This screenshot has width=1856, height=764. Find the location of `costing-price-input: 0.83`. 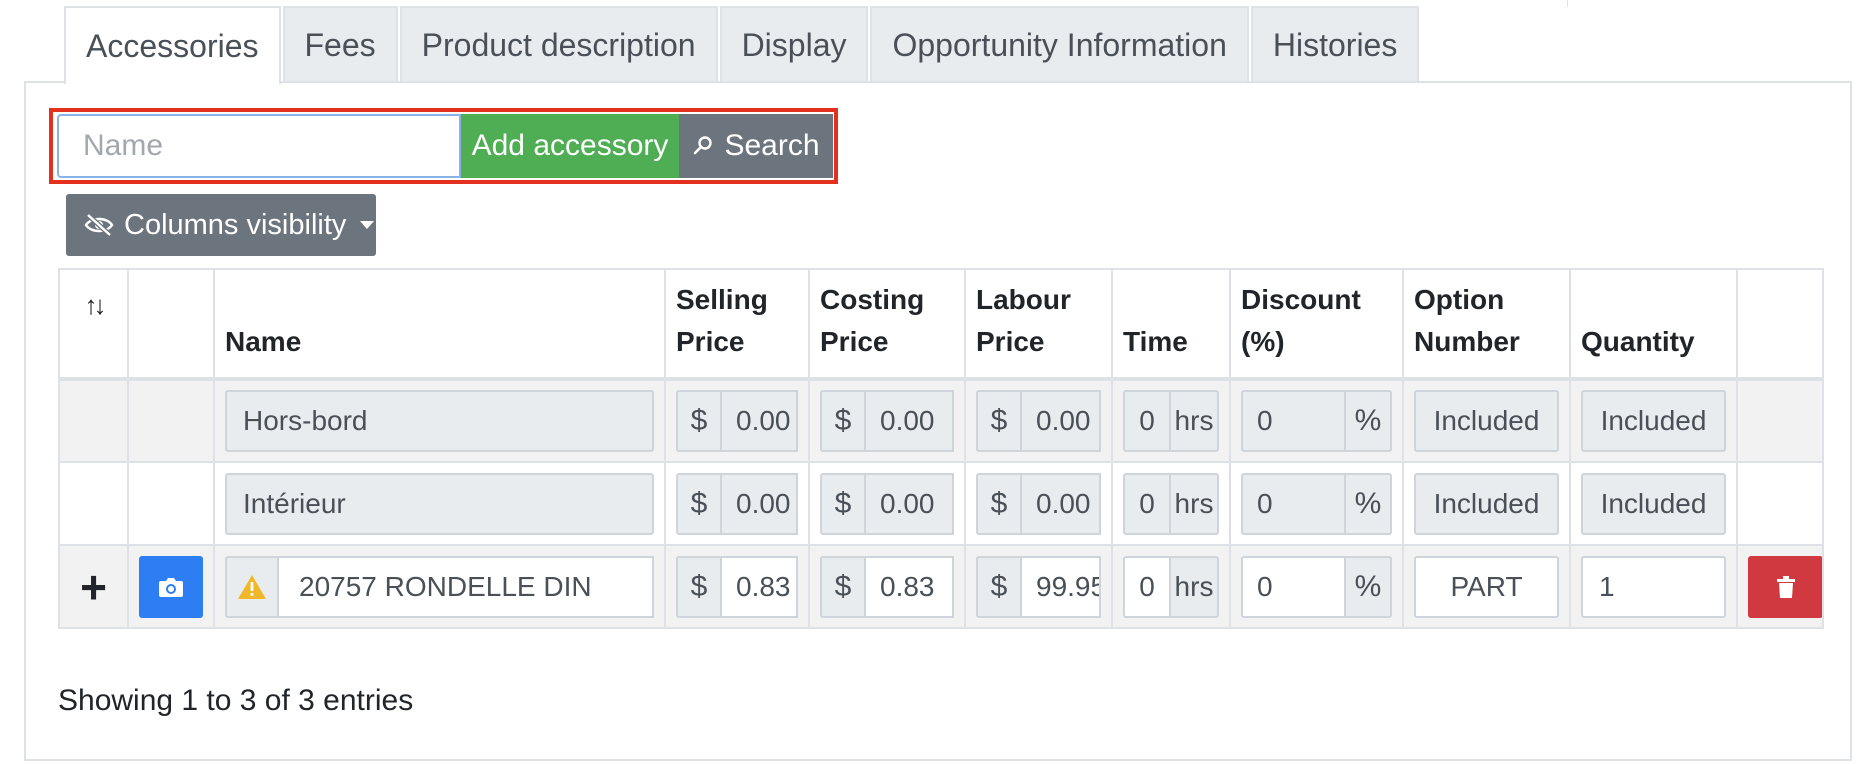

costing-price-input: 0.83 is located at coordinates (910, 586).